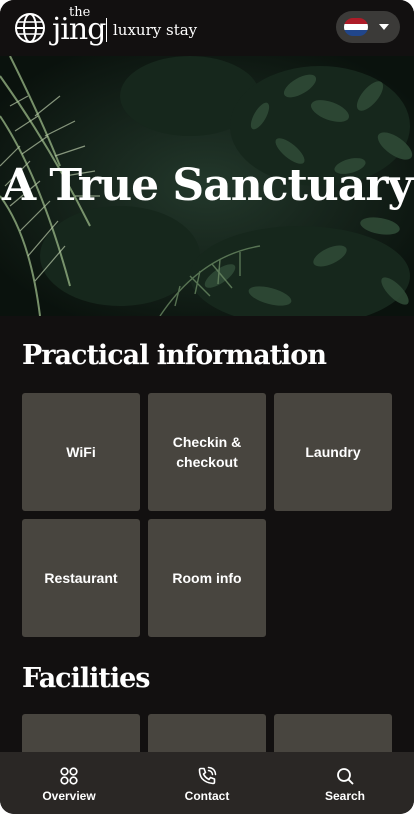  Describe the element at coordinates (86, 678) in the screenshot. I see `facilities-heading: Facilities` at that location.